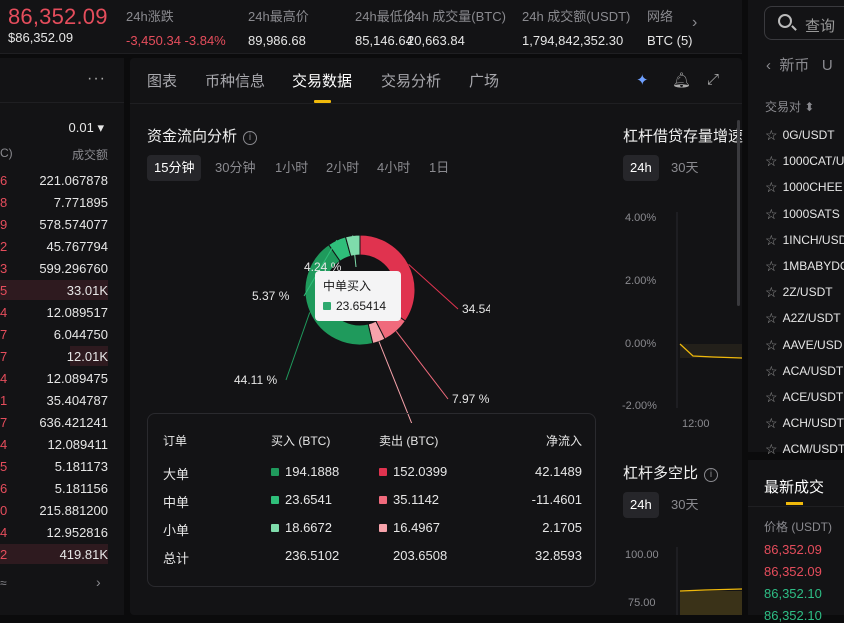 This screenshot has height=623, width=844. Describe the element at coordinates (411, 80) in the screenshot. I see `tab-trading-analysis: 交易分析` at that location.